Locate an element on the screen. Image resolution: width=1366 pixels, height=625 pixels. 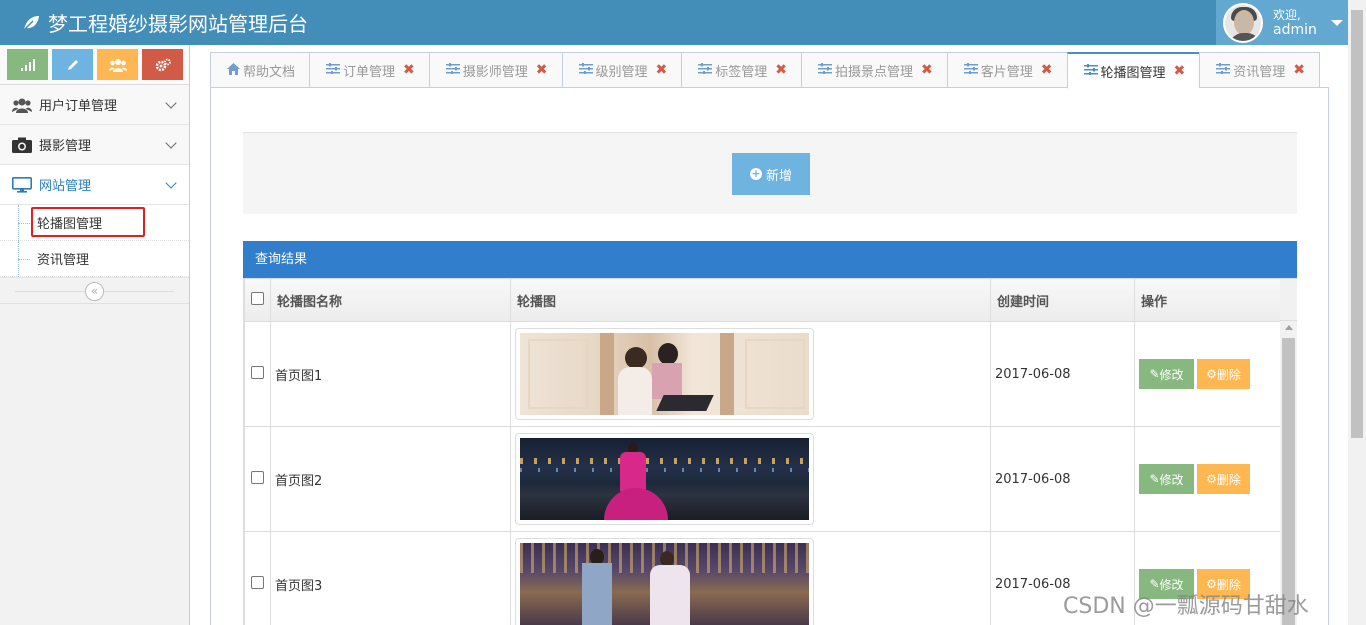
tab-label: 订单管理 is located at coordinates (369, 72).